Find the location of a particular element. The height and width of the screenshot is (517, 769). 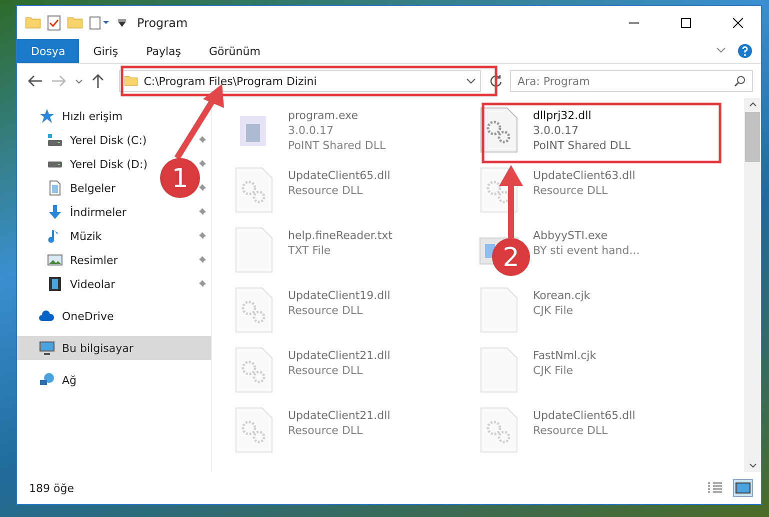

recent-dropdown-icon is located at coordinates (78, 81).